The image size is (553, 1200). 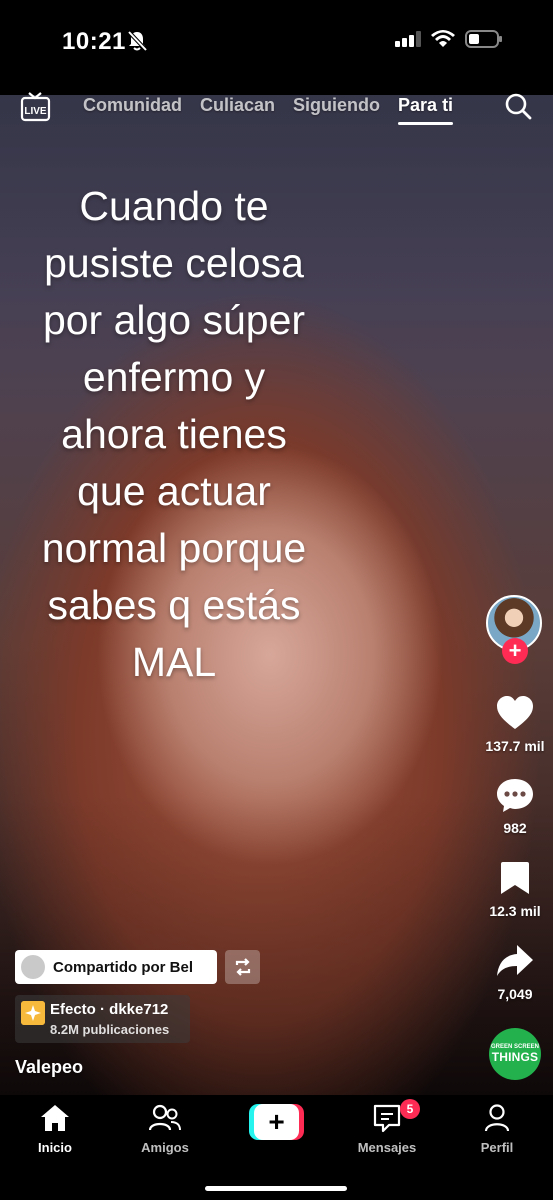 What do you see at coordinates (410, 1109) in the screenshot?
I see `inbox-badge: 5` at bounding box center [410, 1109].